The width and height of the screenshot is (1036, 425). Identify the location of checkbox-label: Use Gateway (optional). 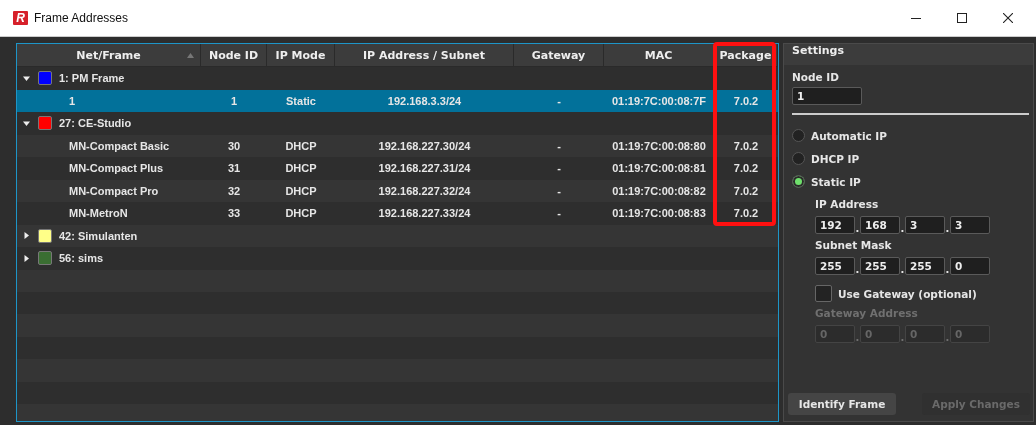
(907, 293).